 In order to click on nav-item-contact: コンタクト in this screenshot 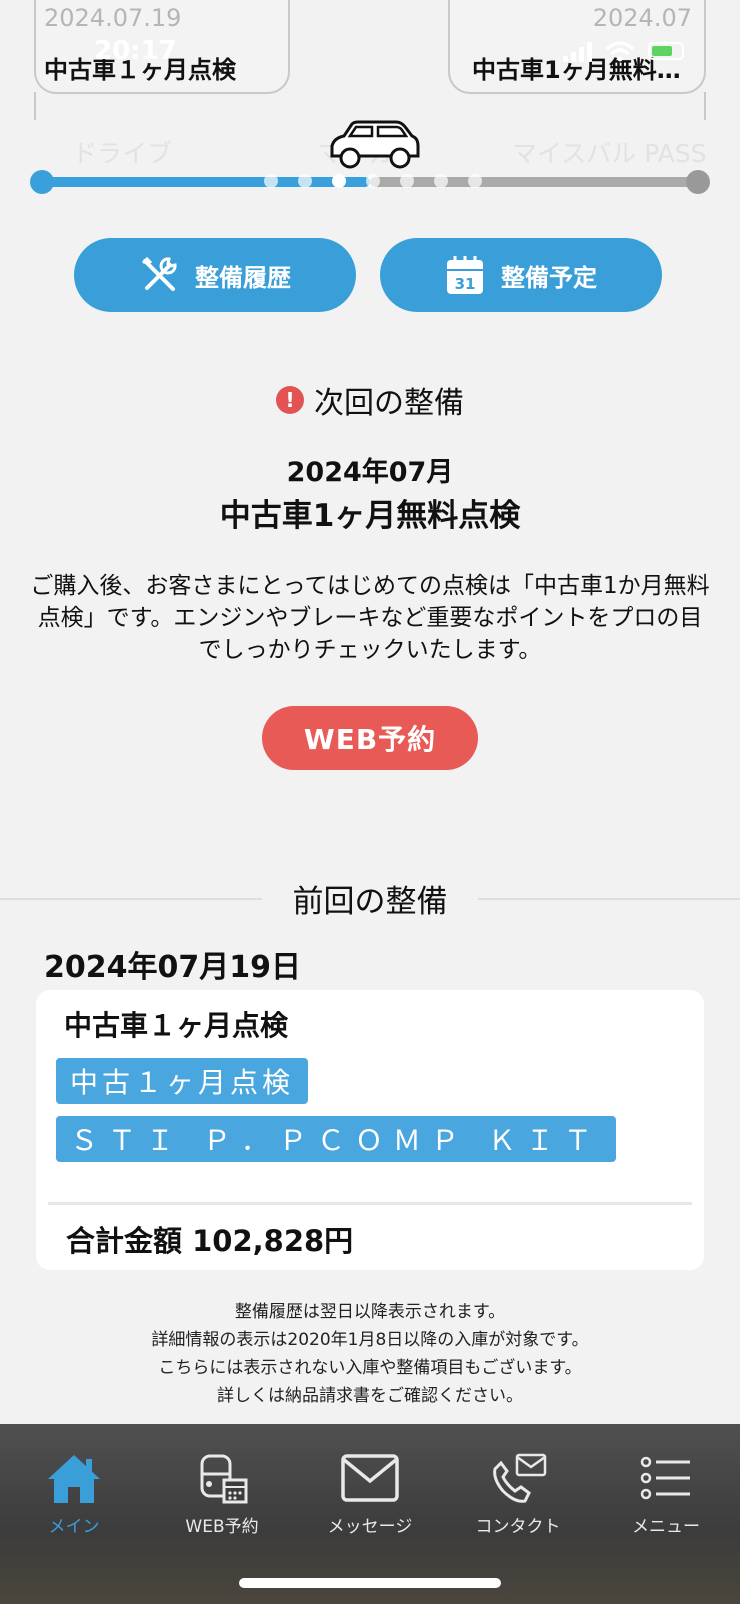, I will do `click(518, 1491)`.